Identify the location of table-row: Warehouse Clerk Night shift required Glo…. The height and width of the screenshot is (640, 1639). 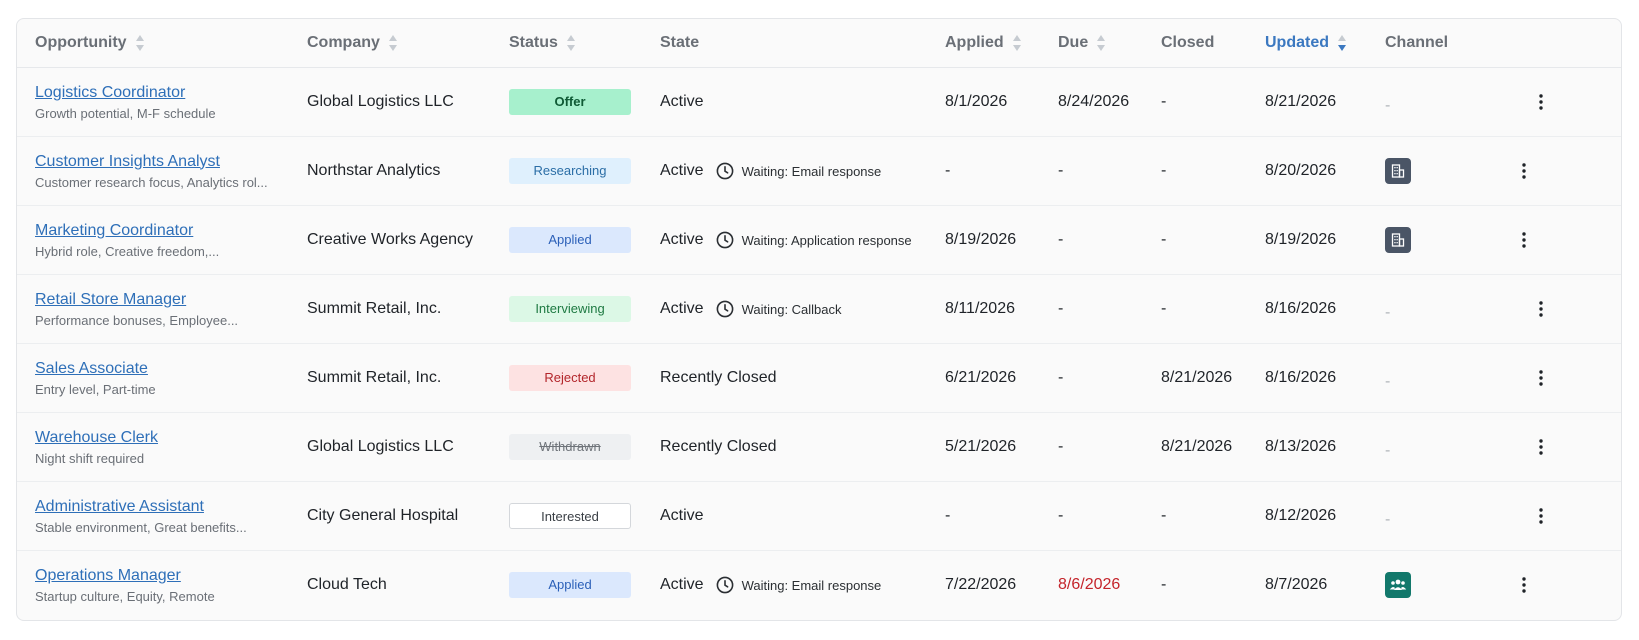
(819, 447).